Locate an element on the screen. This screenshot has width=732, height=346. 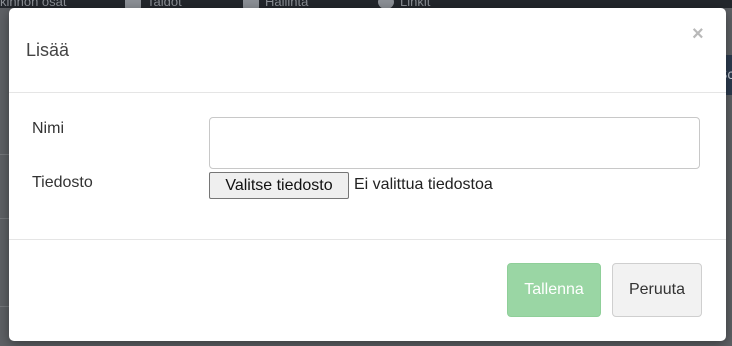
choose-file-button: Valitse tiedosto is located at coordinates (279, 185).